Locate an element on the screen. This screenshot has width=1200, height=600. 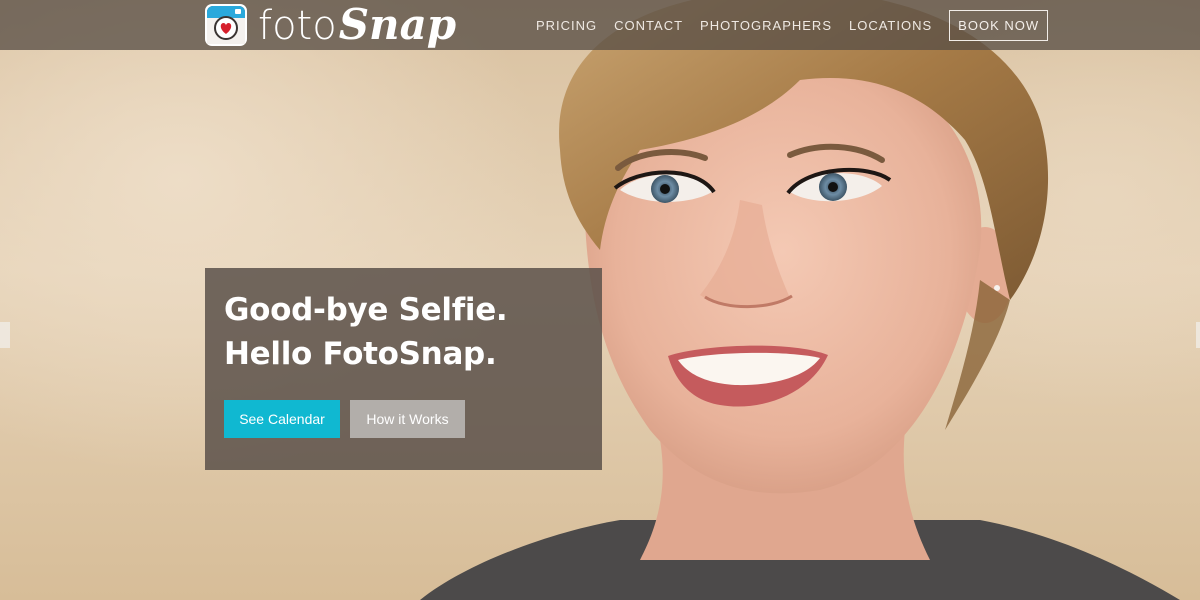
site-logo: foto Snap is located at coordinates (330, 24).